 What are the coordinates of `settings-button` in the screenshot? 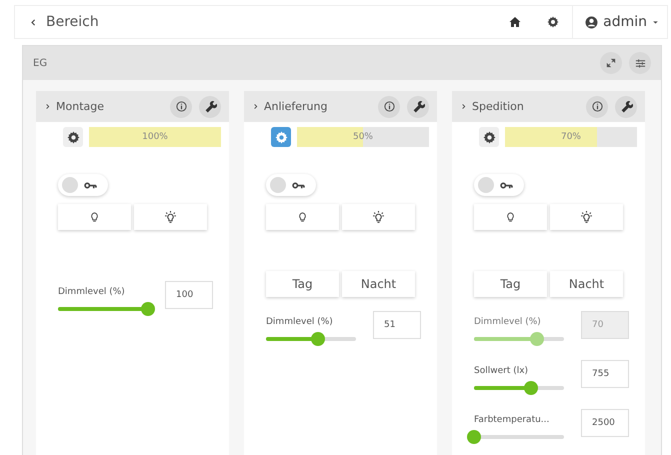 It's located at (640, 63).